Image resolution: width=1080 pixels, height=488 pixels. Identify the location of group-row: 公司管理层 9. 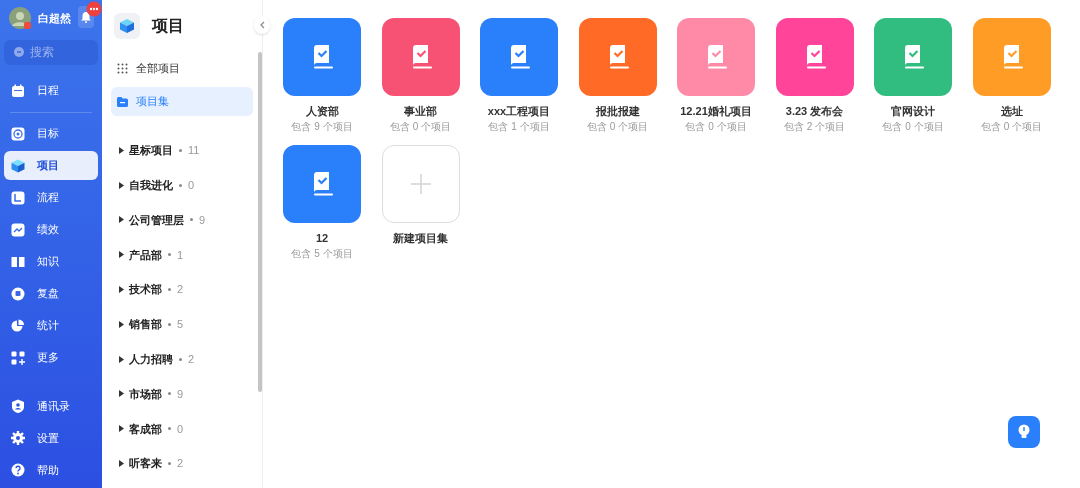
(182, 220).